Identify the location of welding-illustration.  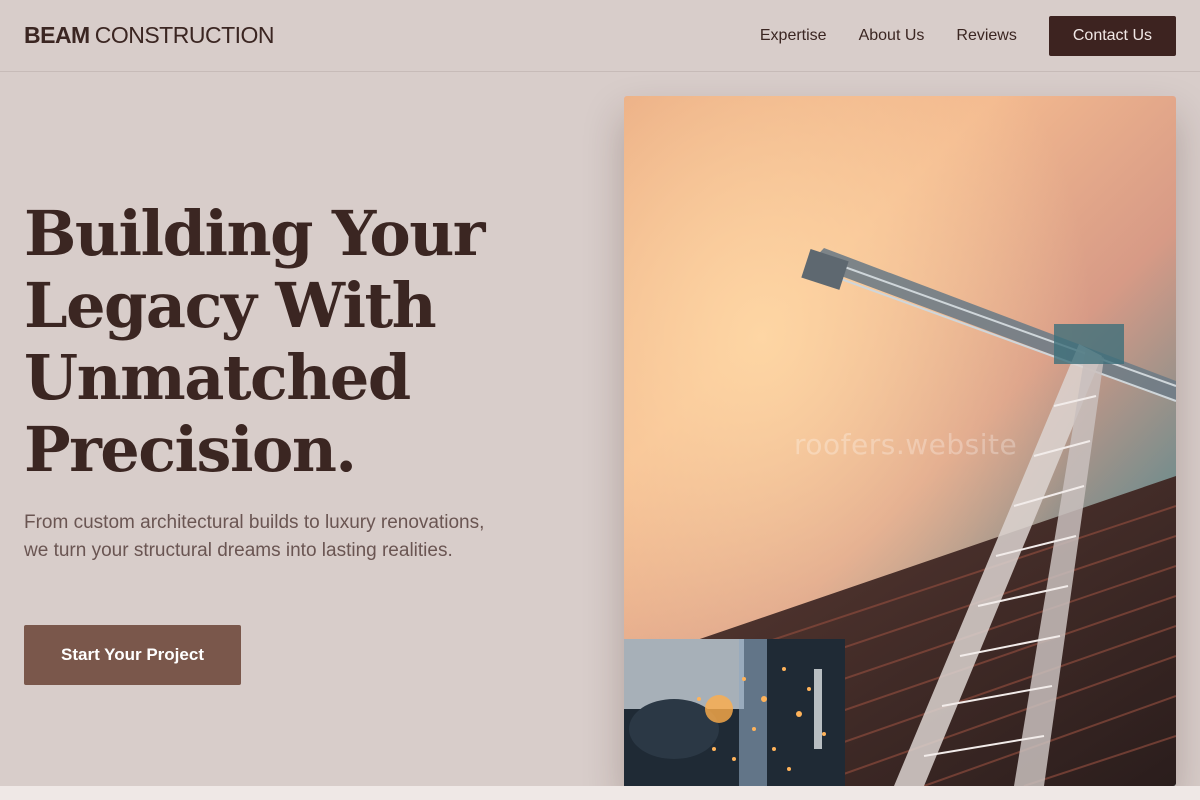
(734, 712).